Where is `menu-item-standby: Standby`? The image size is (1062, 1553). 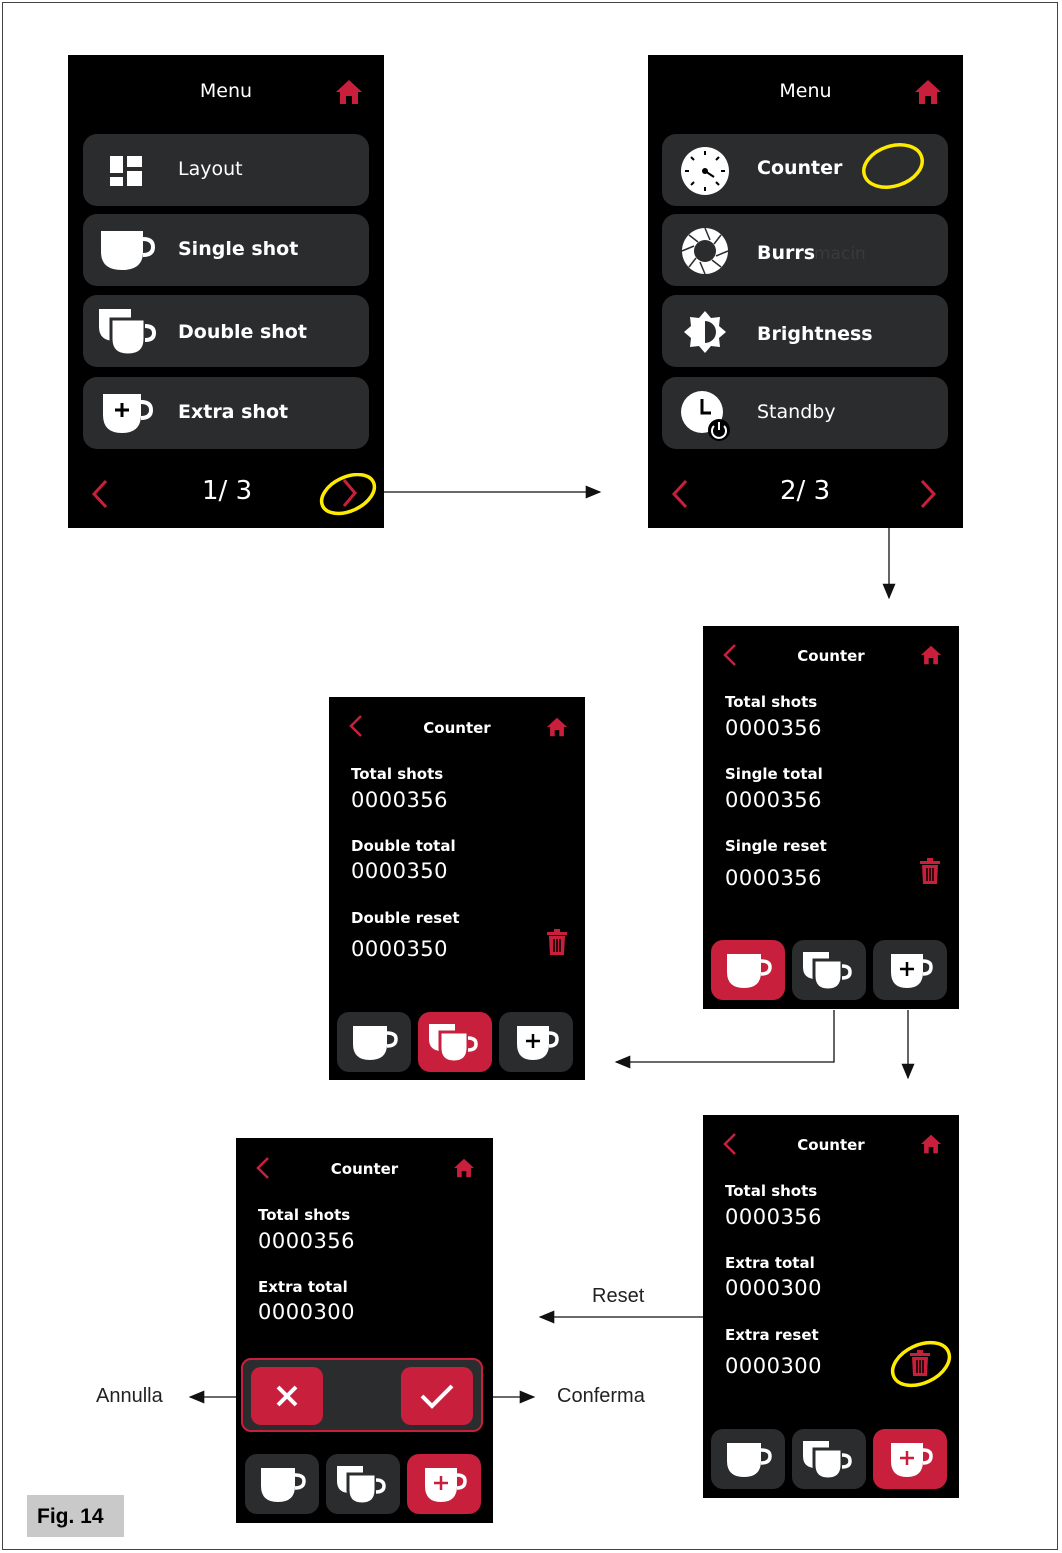 menu-item-standby: Standby is located at coordinates (805, 413).